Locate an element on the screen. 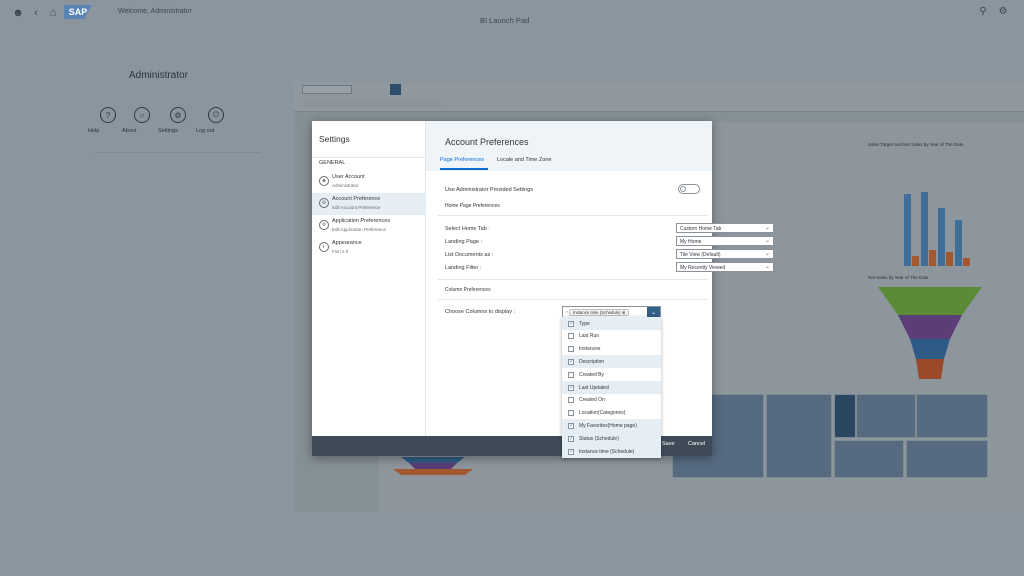 The image size is (1024, 576). list-item: Last Run is located at coordinates (611, 336).